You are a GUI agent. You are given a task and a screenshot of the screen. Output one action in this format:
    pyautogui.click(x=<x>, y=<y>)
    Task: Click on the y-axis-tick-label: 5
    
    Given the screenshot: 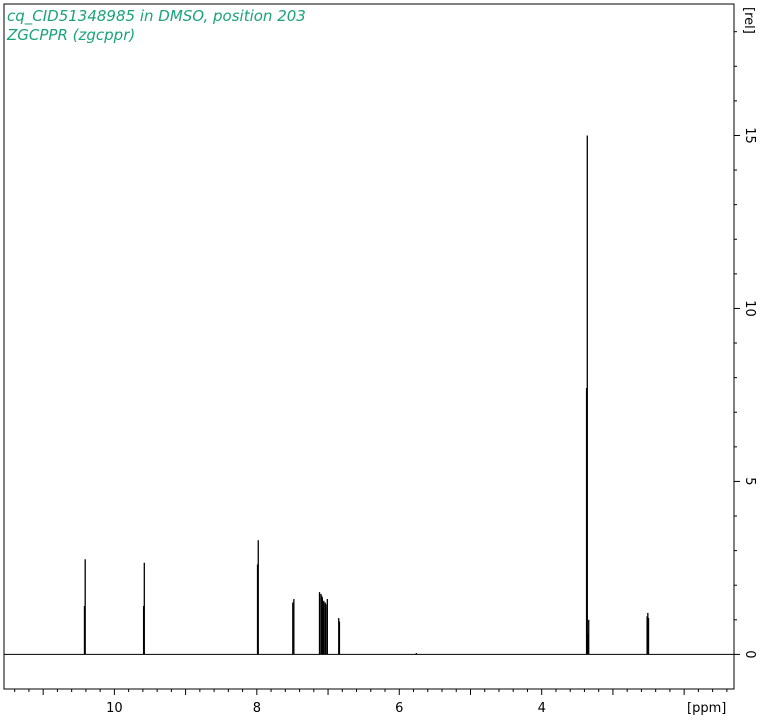 What is the action you would take?
    pyautogui.click(x=749, y=481)
    